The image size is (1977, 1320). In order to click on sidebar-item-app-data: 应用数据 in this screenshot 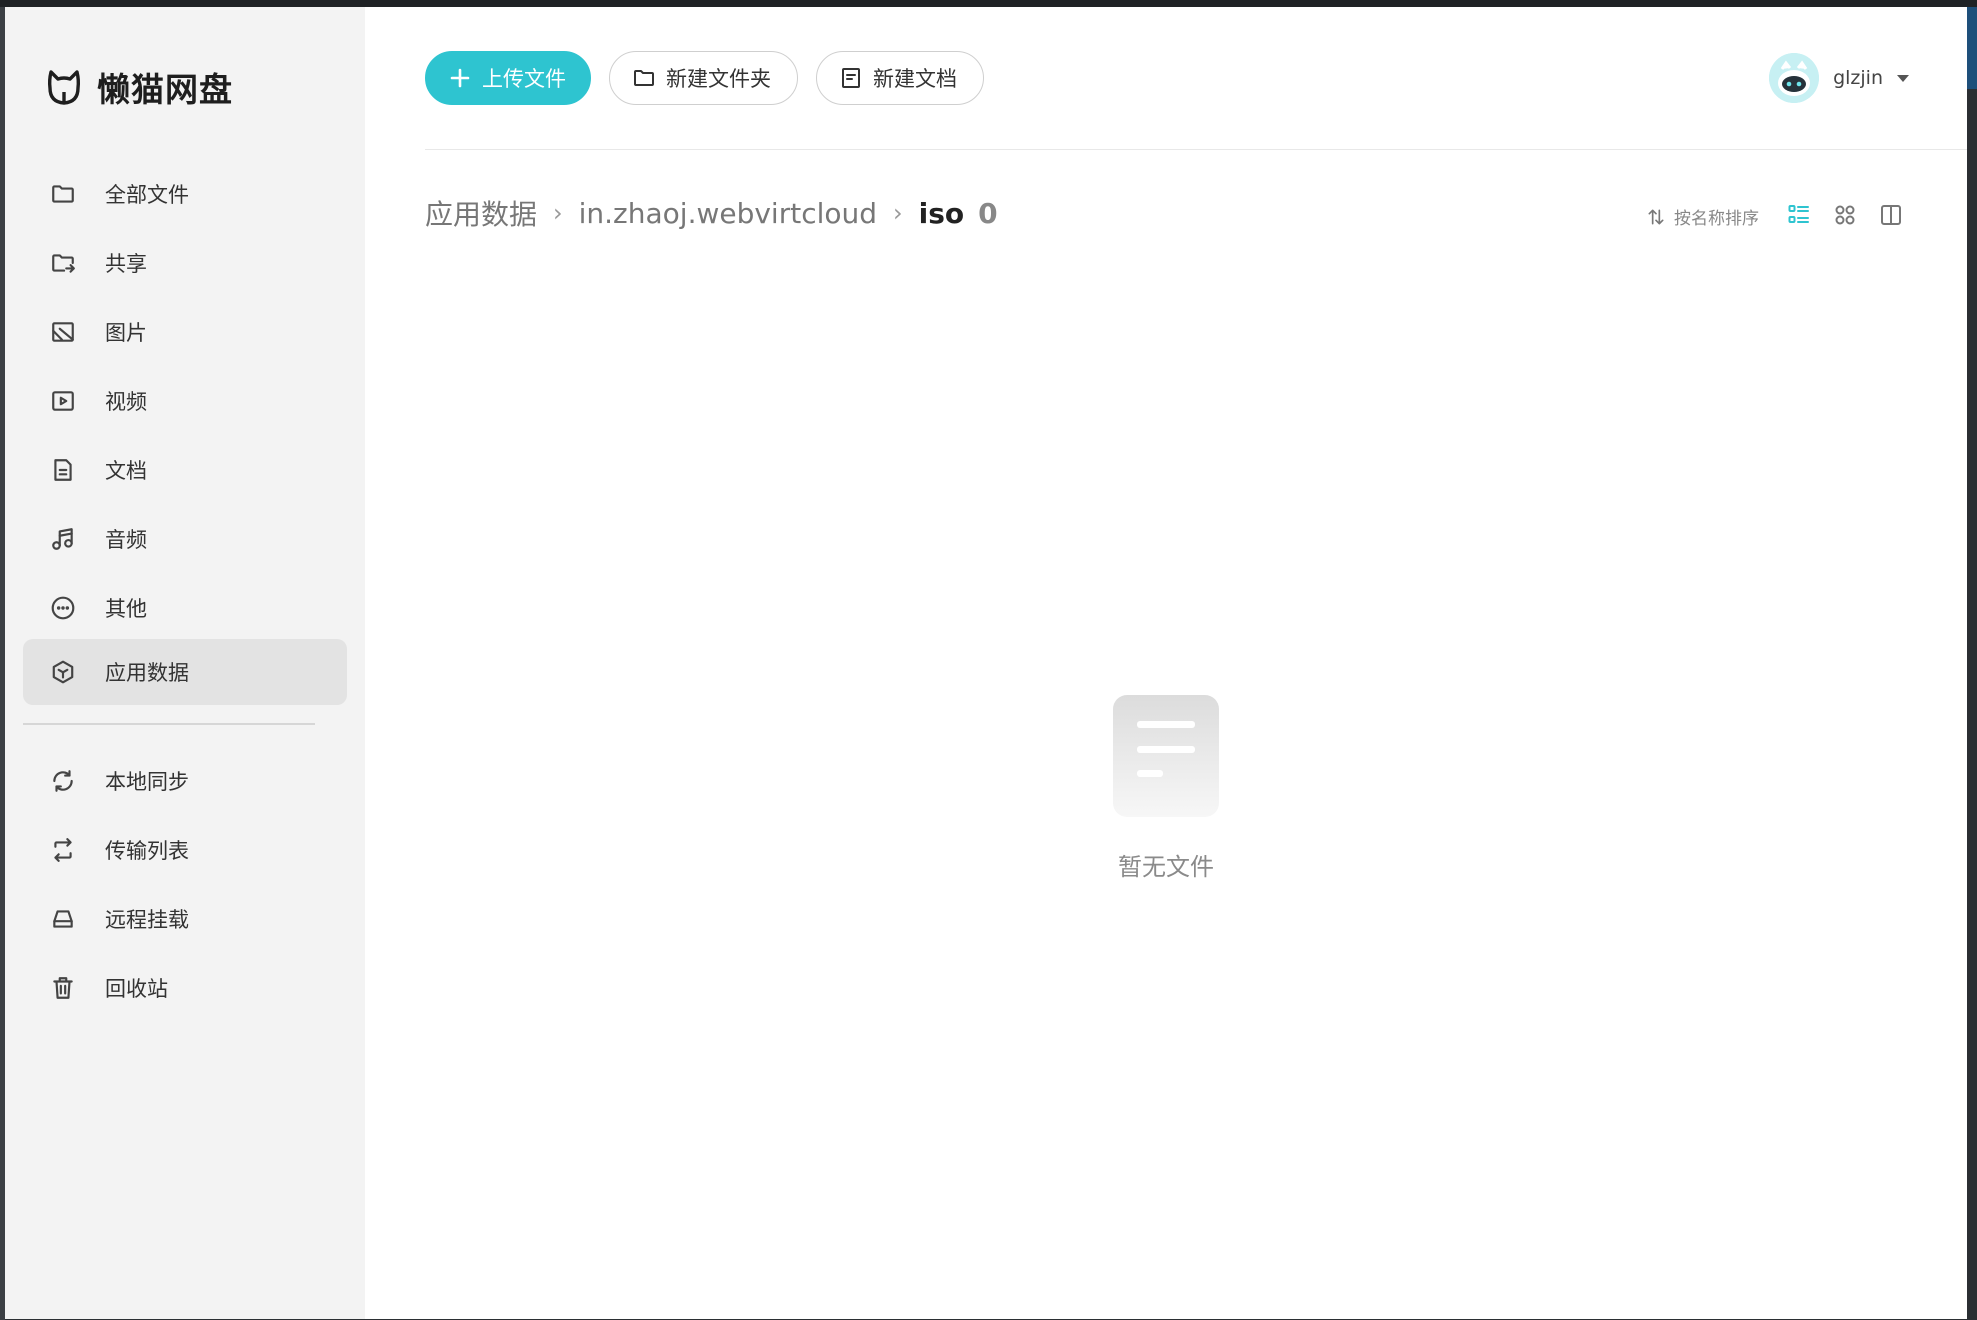, I will do `click(185, 672)`.